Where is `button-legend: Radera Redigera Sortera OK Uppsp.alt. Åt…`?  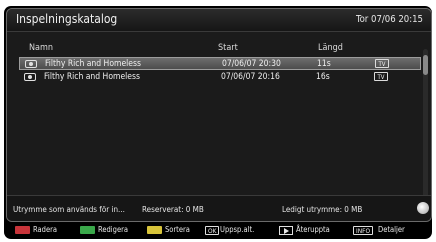
button-legend: Radera Redigera Sortera OK Uppsp.alt. Åt… is located at coordinates (218, 230).